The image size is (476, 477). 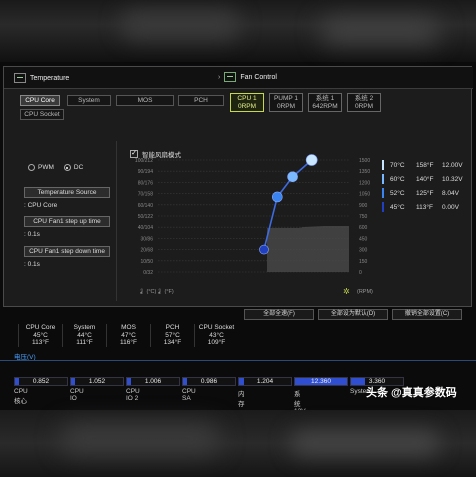 I want to click on y-tick-left: 50/122, so click(x=146, y=217).